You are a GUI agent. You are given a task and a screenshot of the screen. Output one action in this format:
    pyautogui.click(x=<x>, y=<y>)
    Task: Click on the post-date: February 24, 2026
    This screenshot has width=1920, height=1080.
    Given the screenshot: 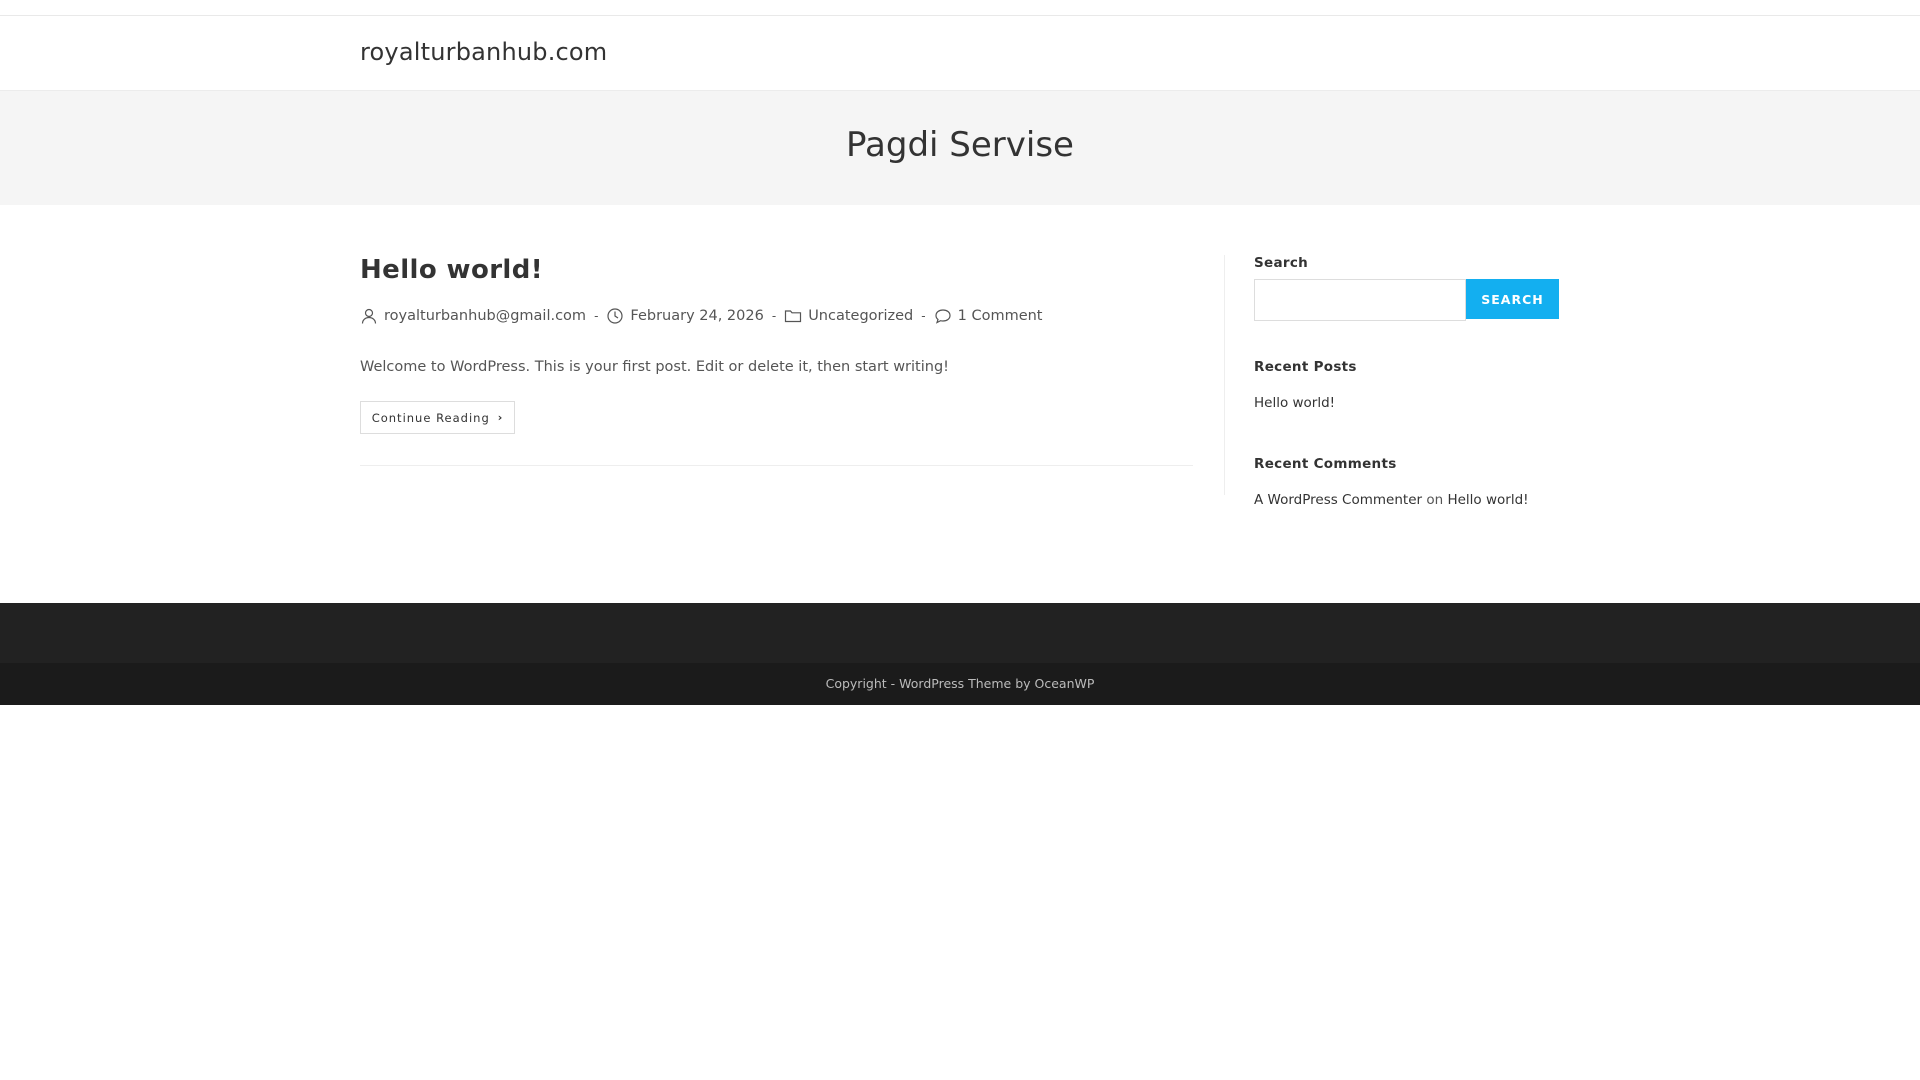 What is the action you would take?
    pyautogui.click(x=685, y=316)
    